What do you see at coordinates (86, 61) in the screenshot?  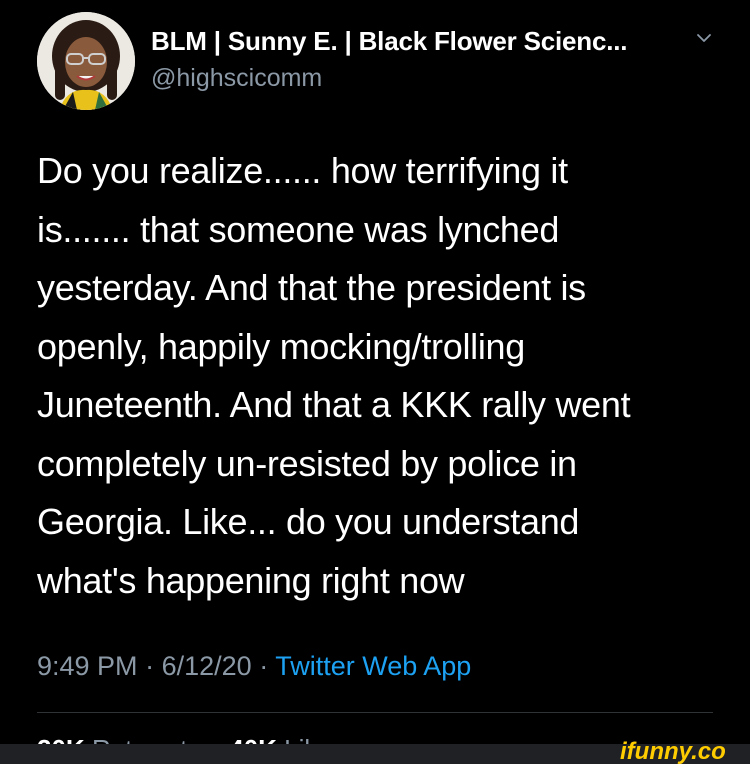 I see `avatar` at bounding box center [86, 61].